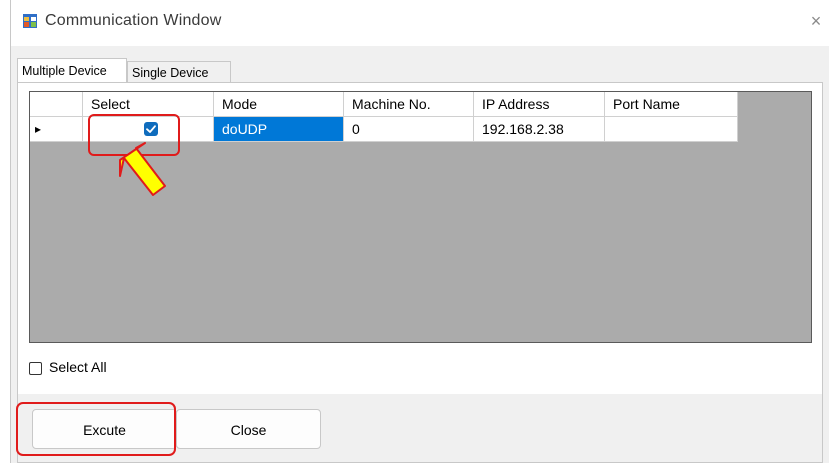 The height and width of the screenshot is (463, 829). Describe the element at coordinates (671, 104) in the screenshot. I see `column-header-port-name: Port Name` at that location.